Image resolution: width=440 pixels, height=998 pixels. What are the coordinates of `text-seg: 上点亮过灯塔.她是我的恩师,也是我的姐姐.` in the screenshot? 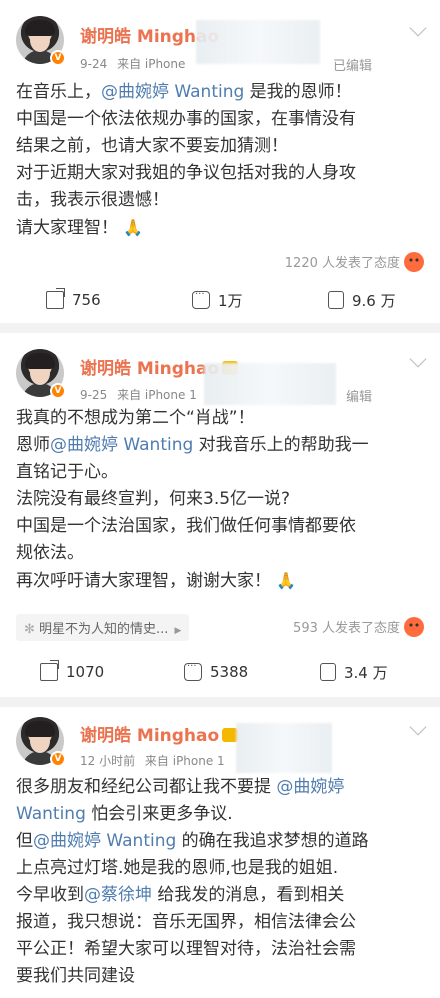 It's located at (177, 868).